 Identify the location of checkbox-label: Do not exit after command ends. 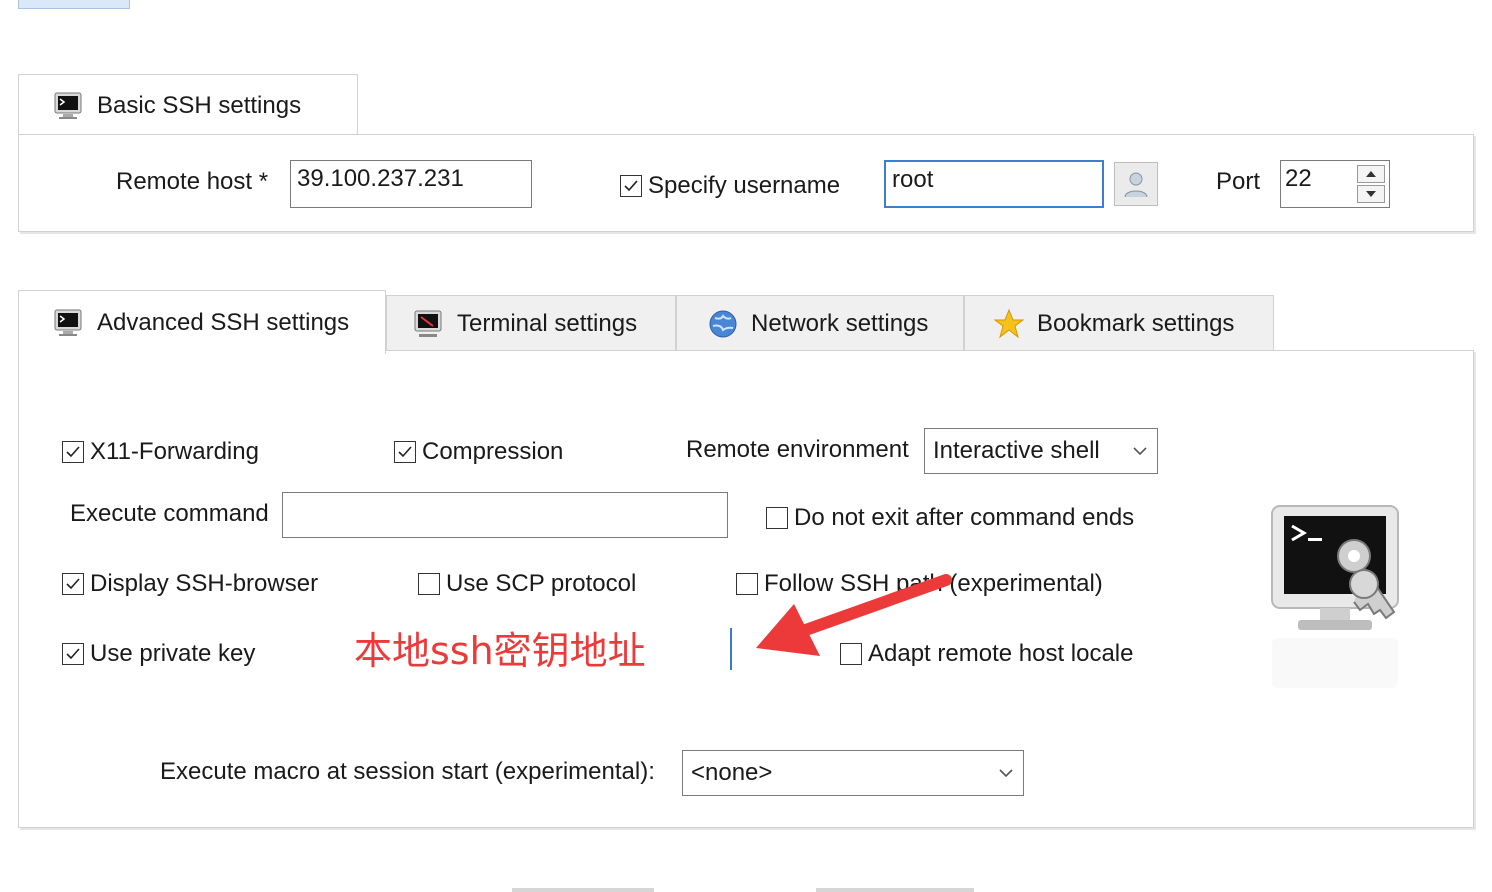
(964, 517).